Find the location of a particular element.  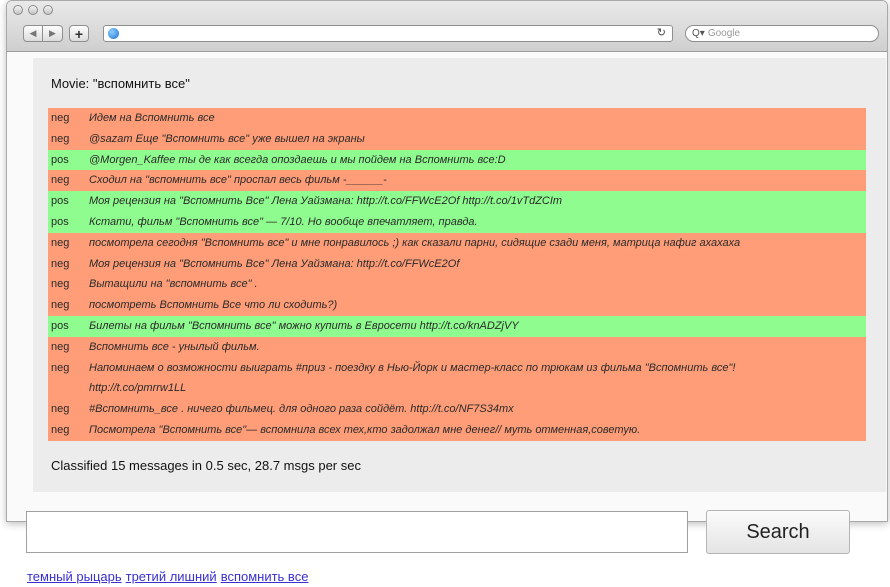

back-button: ◀ is located at coordinates (33, 33).